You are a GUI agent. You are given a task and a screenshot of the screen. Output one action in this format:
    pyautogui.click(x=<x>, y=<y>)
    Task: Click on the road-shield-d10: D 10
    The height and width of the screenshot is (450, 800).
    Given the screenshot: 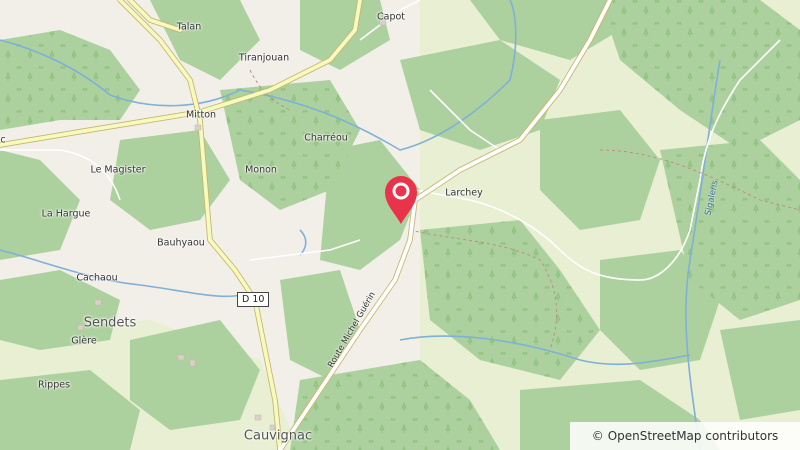 What is the action you would take?
    pyautogui.click(x=253, y=299)
    